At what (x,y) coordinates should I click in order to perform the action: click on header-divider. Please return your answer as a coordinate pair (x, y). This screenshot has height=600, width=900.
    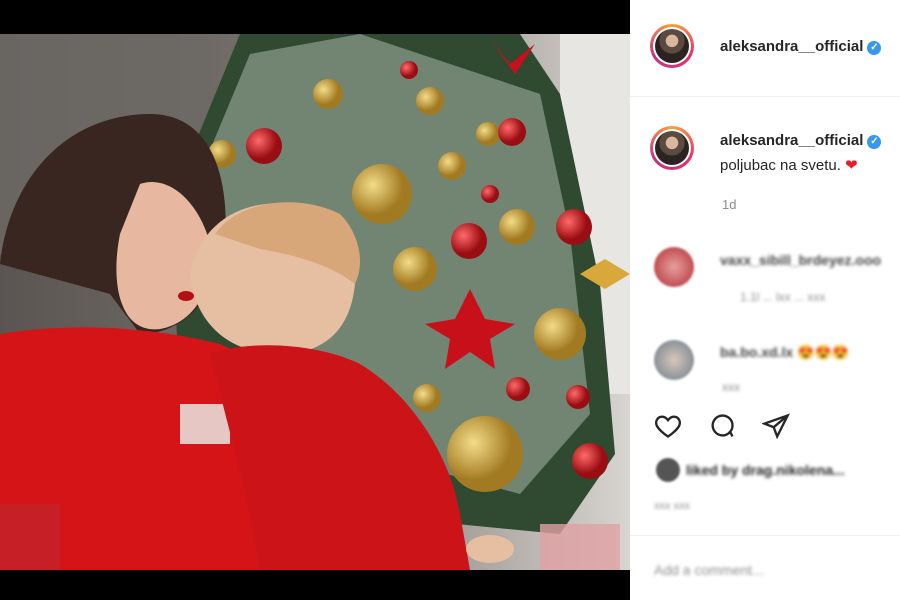
    Looking at the image, I should click on (765, 96).